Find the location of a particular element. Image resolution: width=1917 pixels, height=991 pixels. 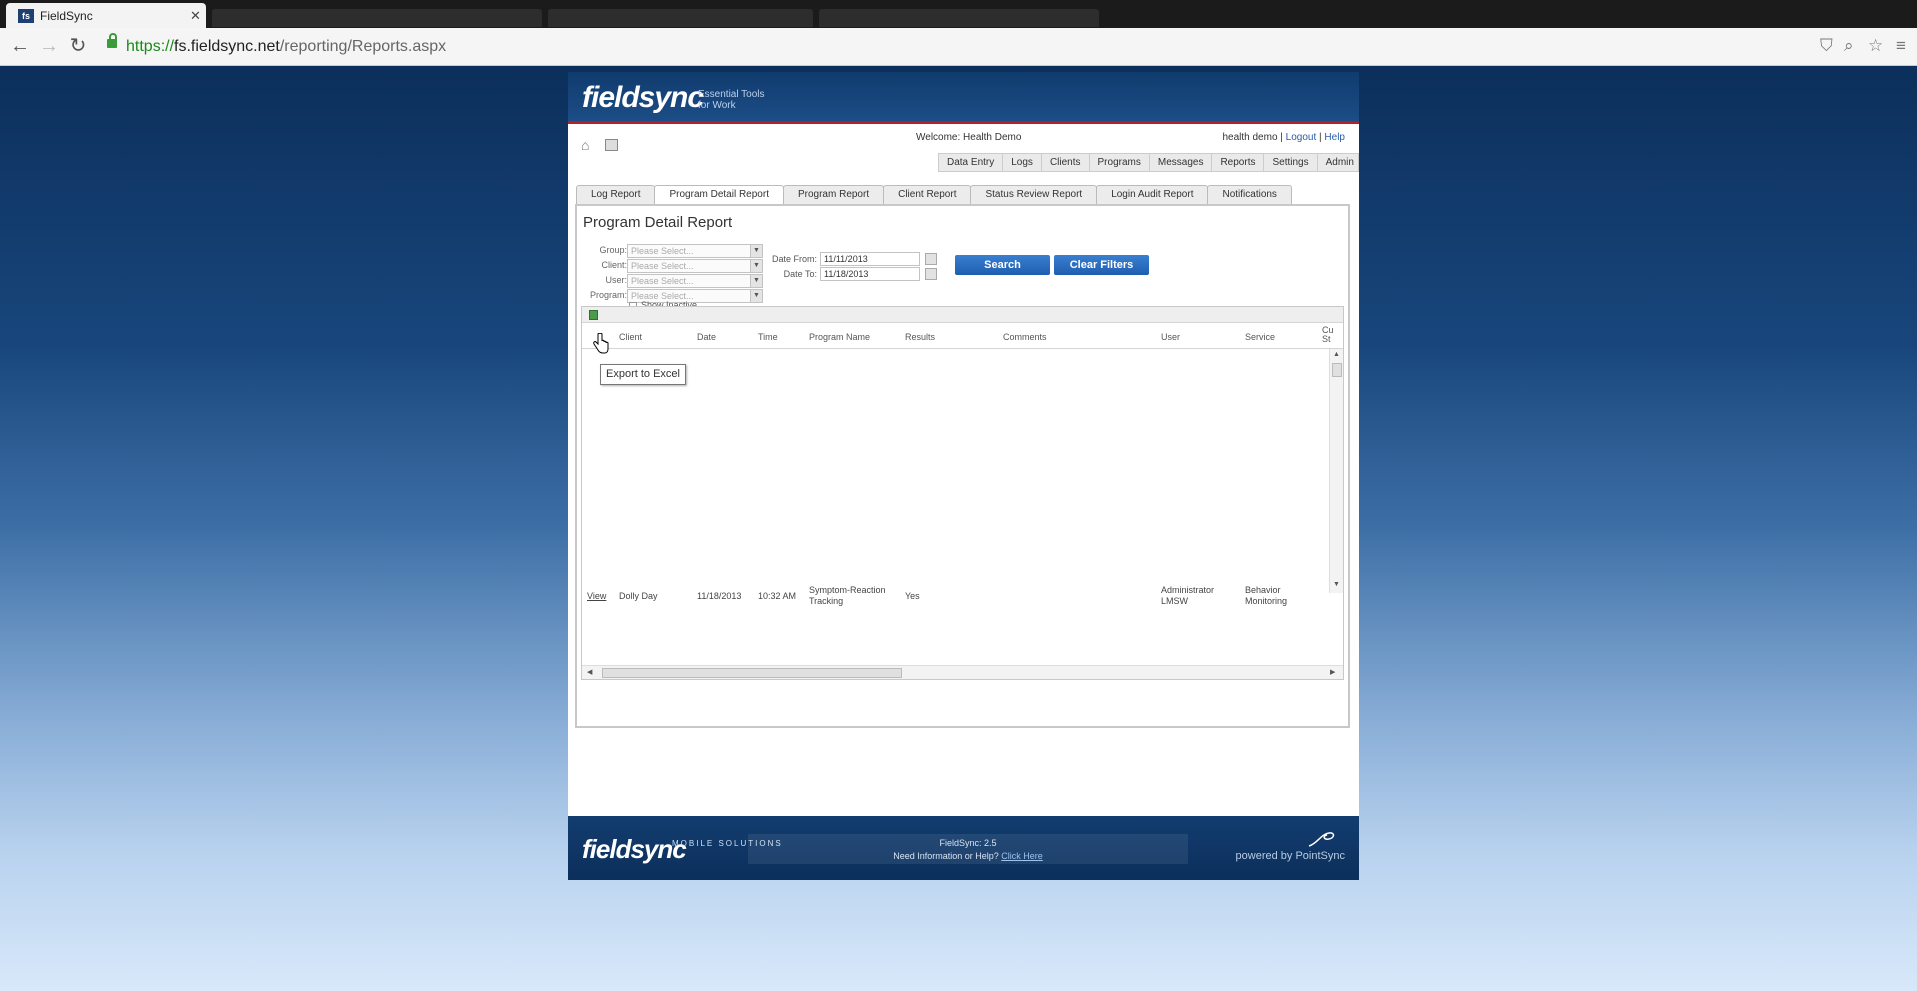

view-link: View is located at coordinates (596, 596).